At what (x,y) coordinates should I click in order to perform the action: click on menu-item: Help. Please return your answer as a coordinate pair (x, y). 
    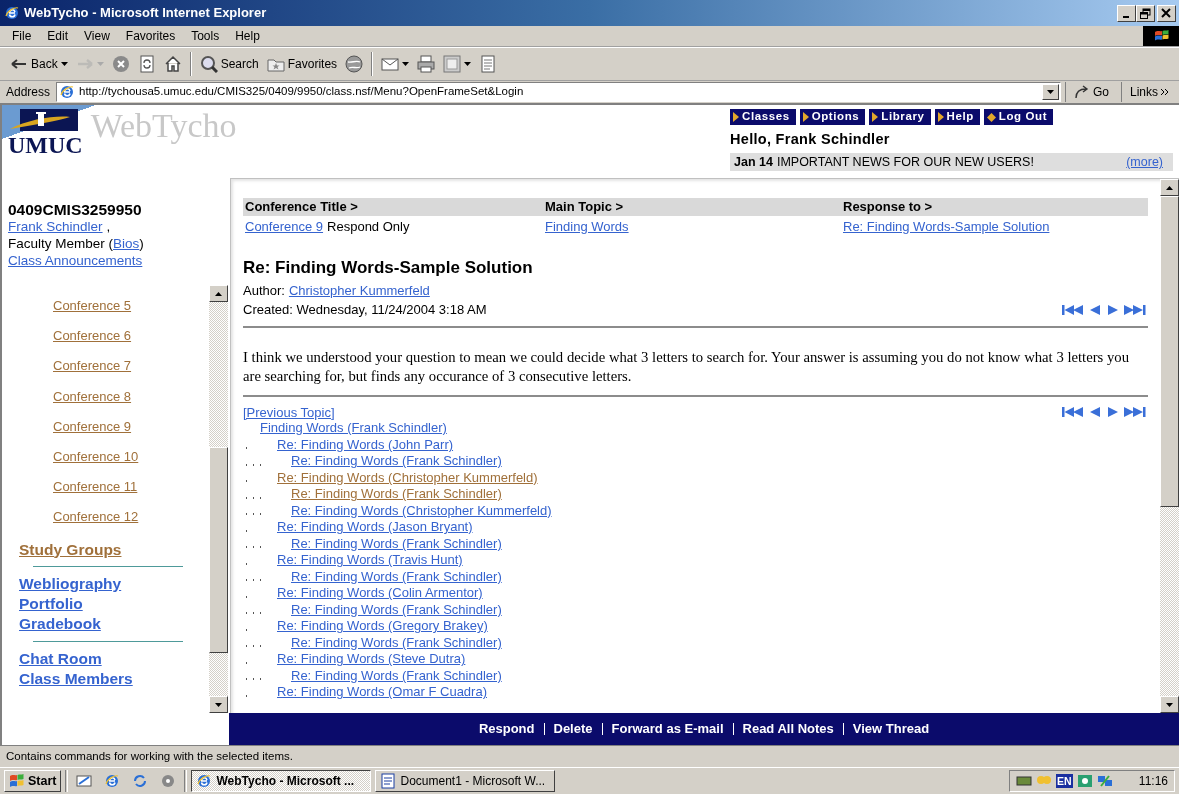
    Looking at the image, I should click on (247, 36).